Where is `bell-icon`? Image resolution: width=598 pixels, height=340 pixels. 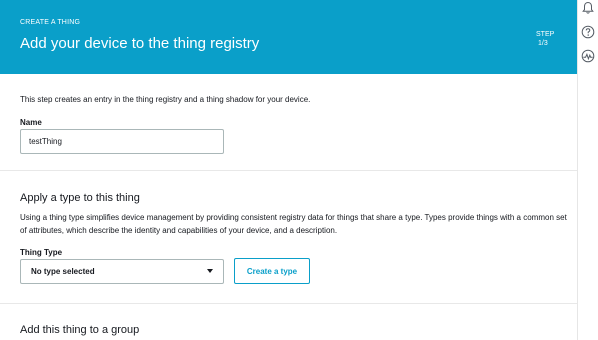 bell-icon is located at coordinates (588, 8).